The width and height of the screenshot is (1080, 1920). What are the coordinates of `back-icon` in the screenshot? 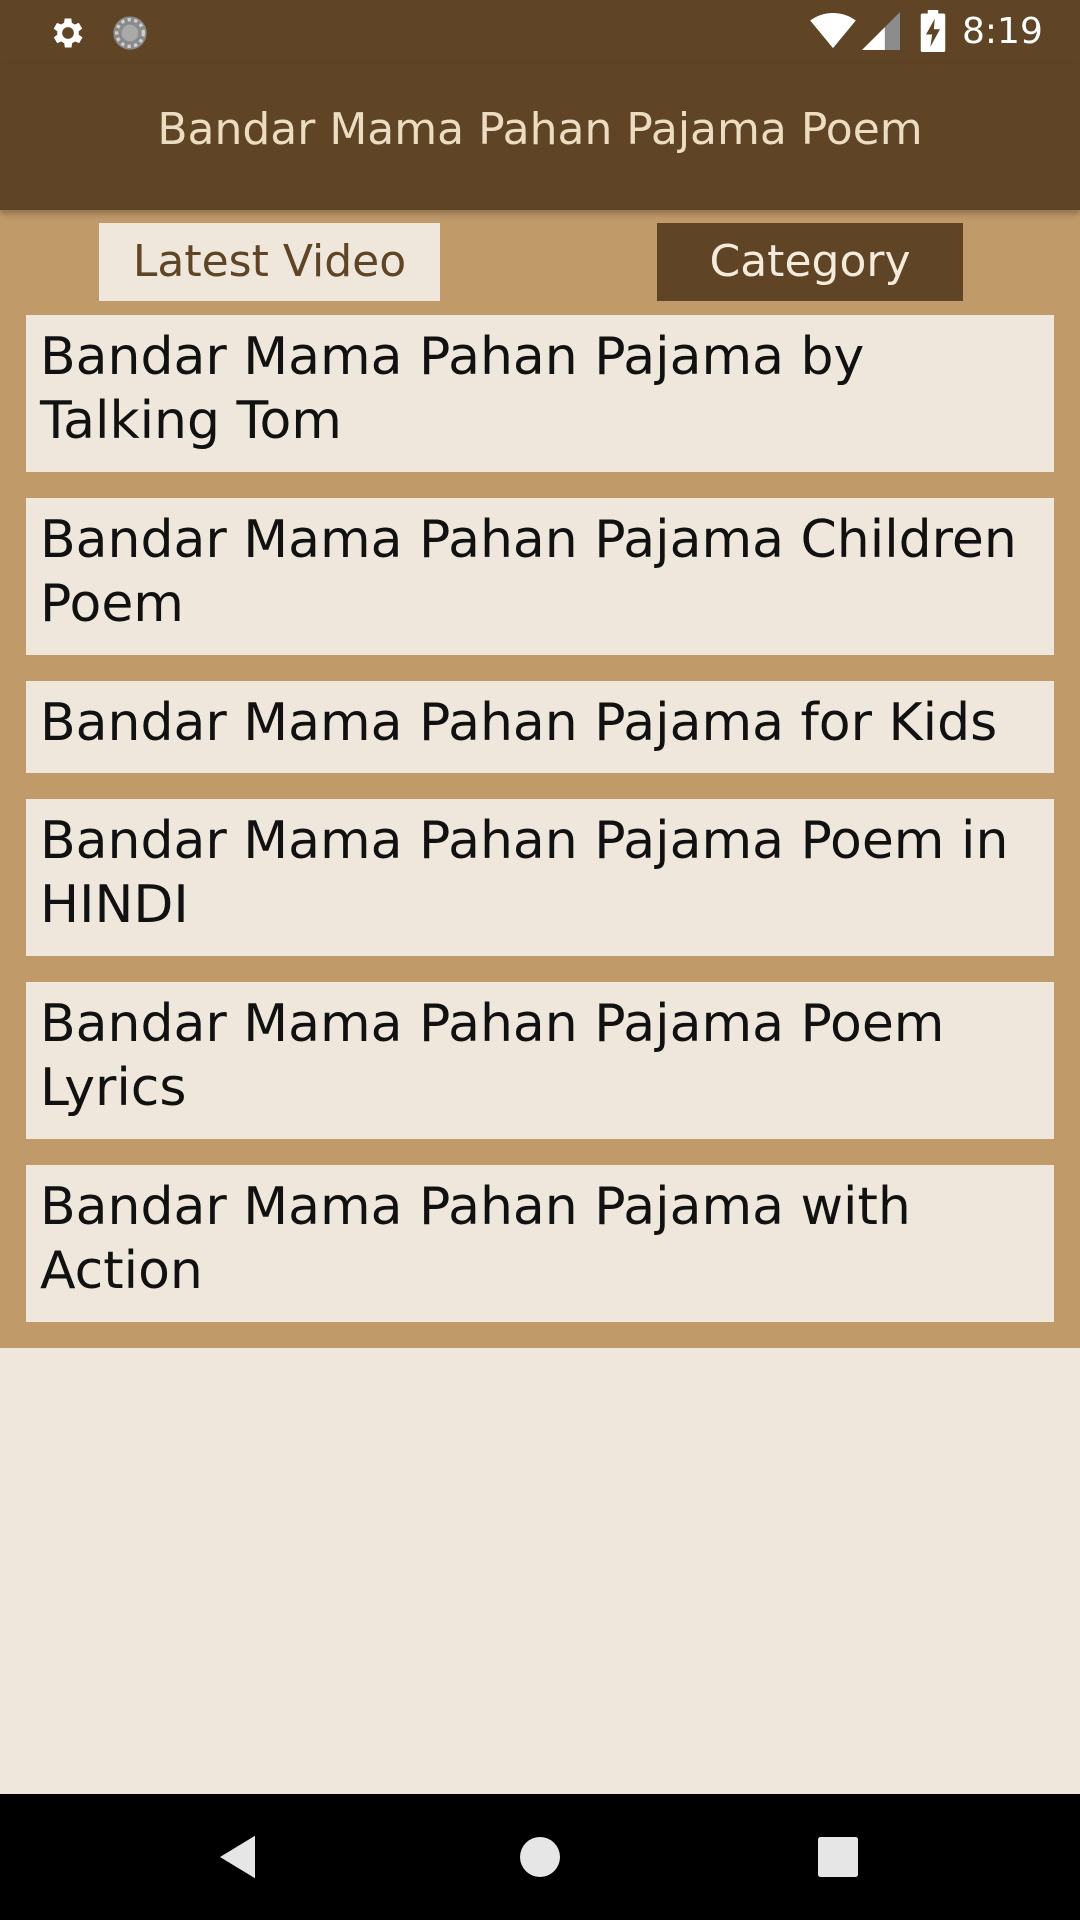 It's located at (240, 1857).